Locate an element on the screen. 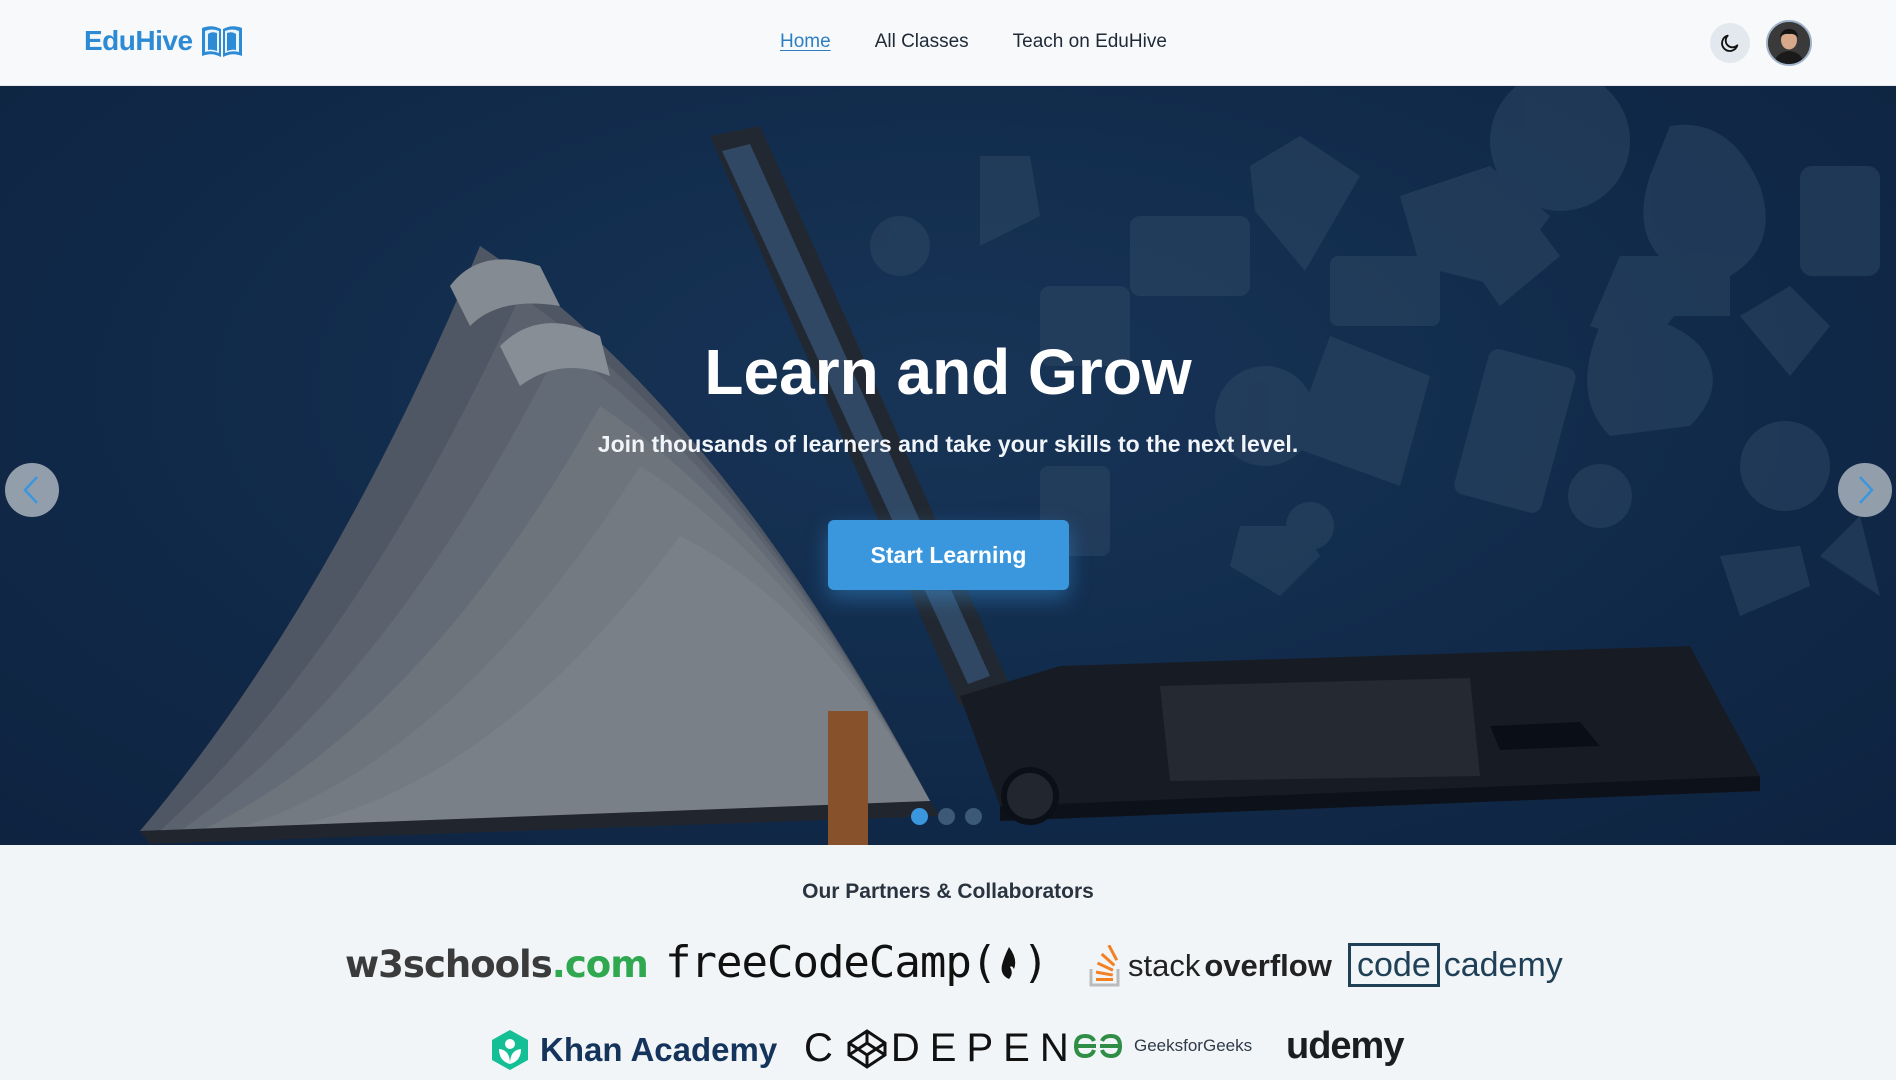 Image resolution: width=1896 pixels, height=1080 pixels. w3schools-suffix: .com is located at coordinates (600, 964).